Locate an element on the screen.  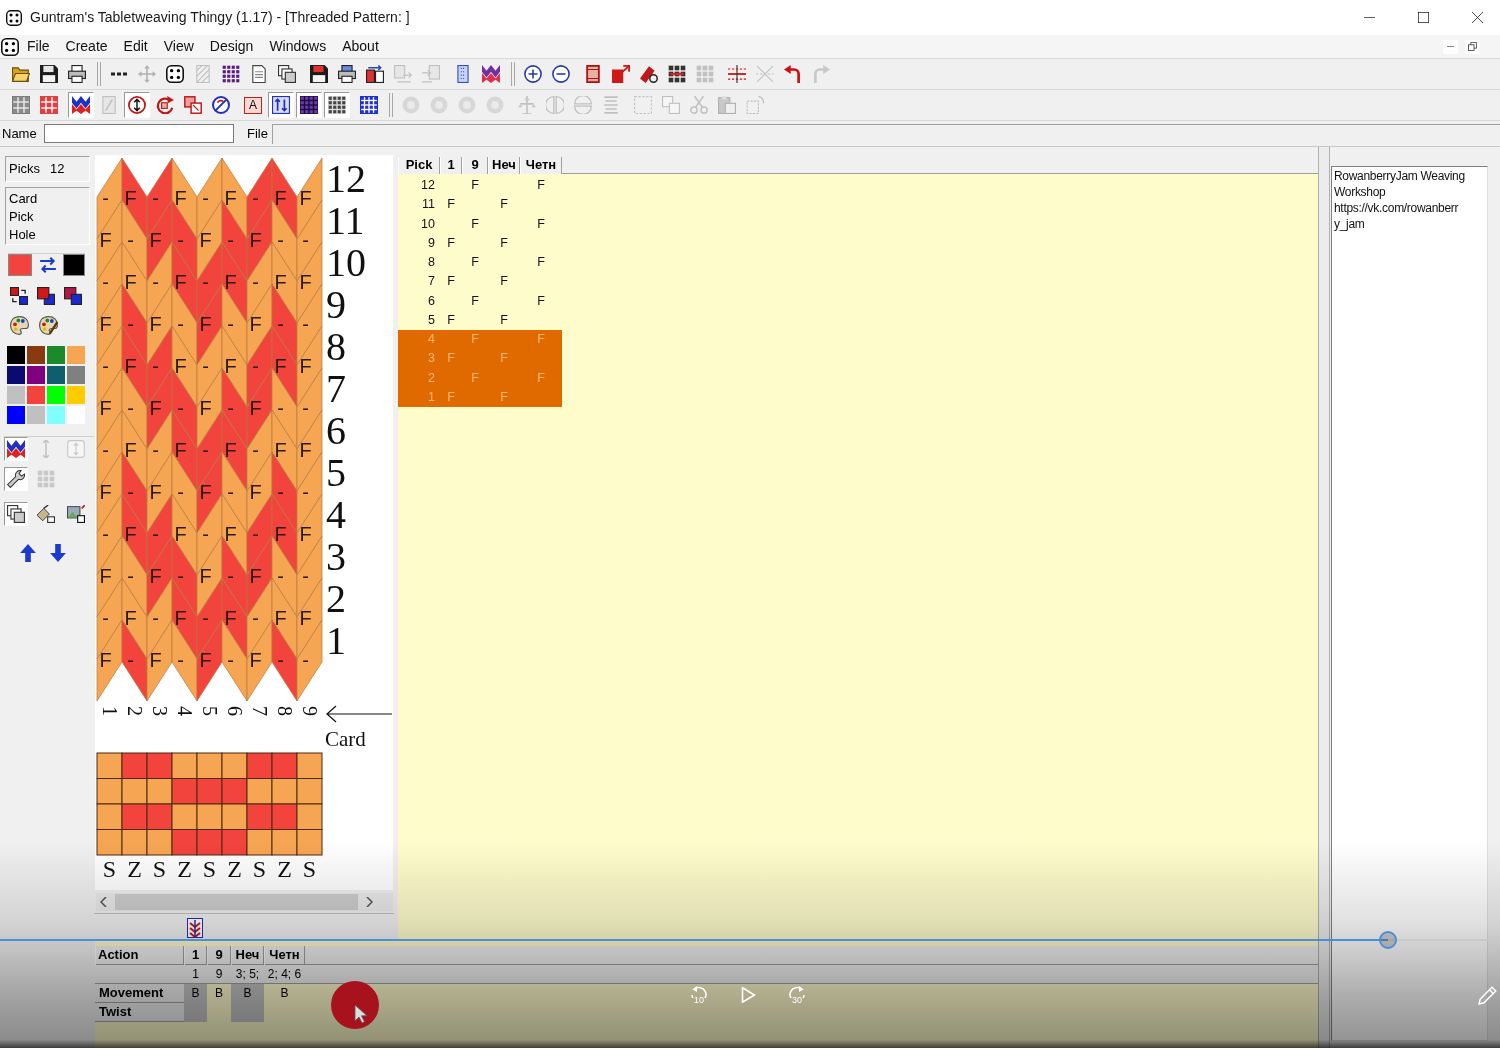
column-header: 1 is located at coordinates (451, 165).